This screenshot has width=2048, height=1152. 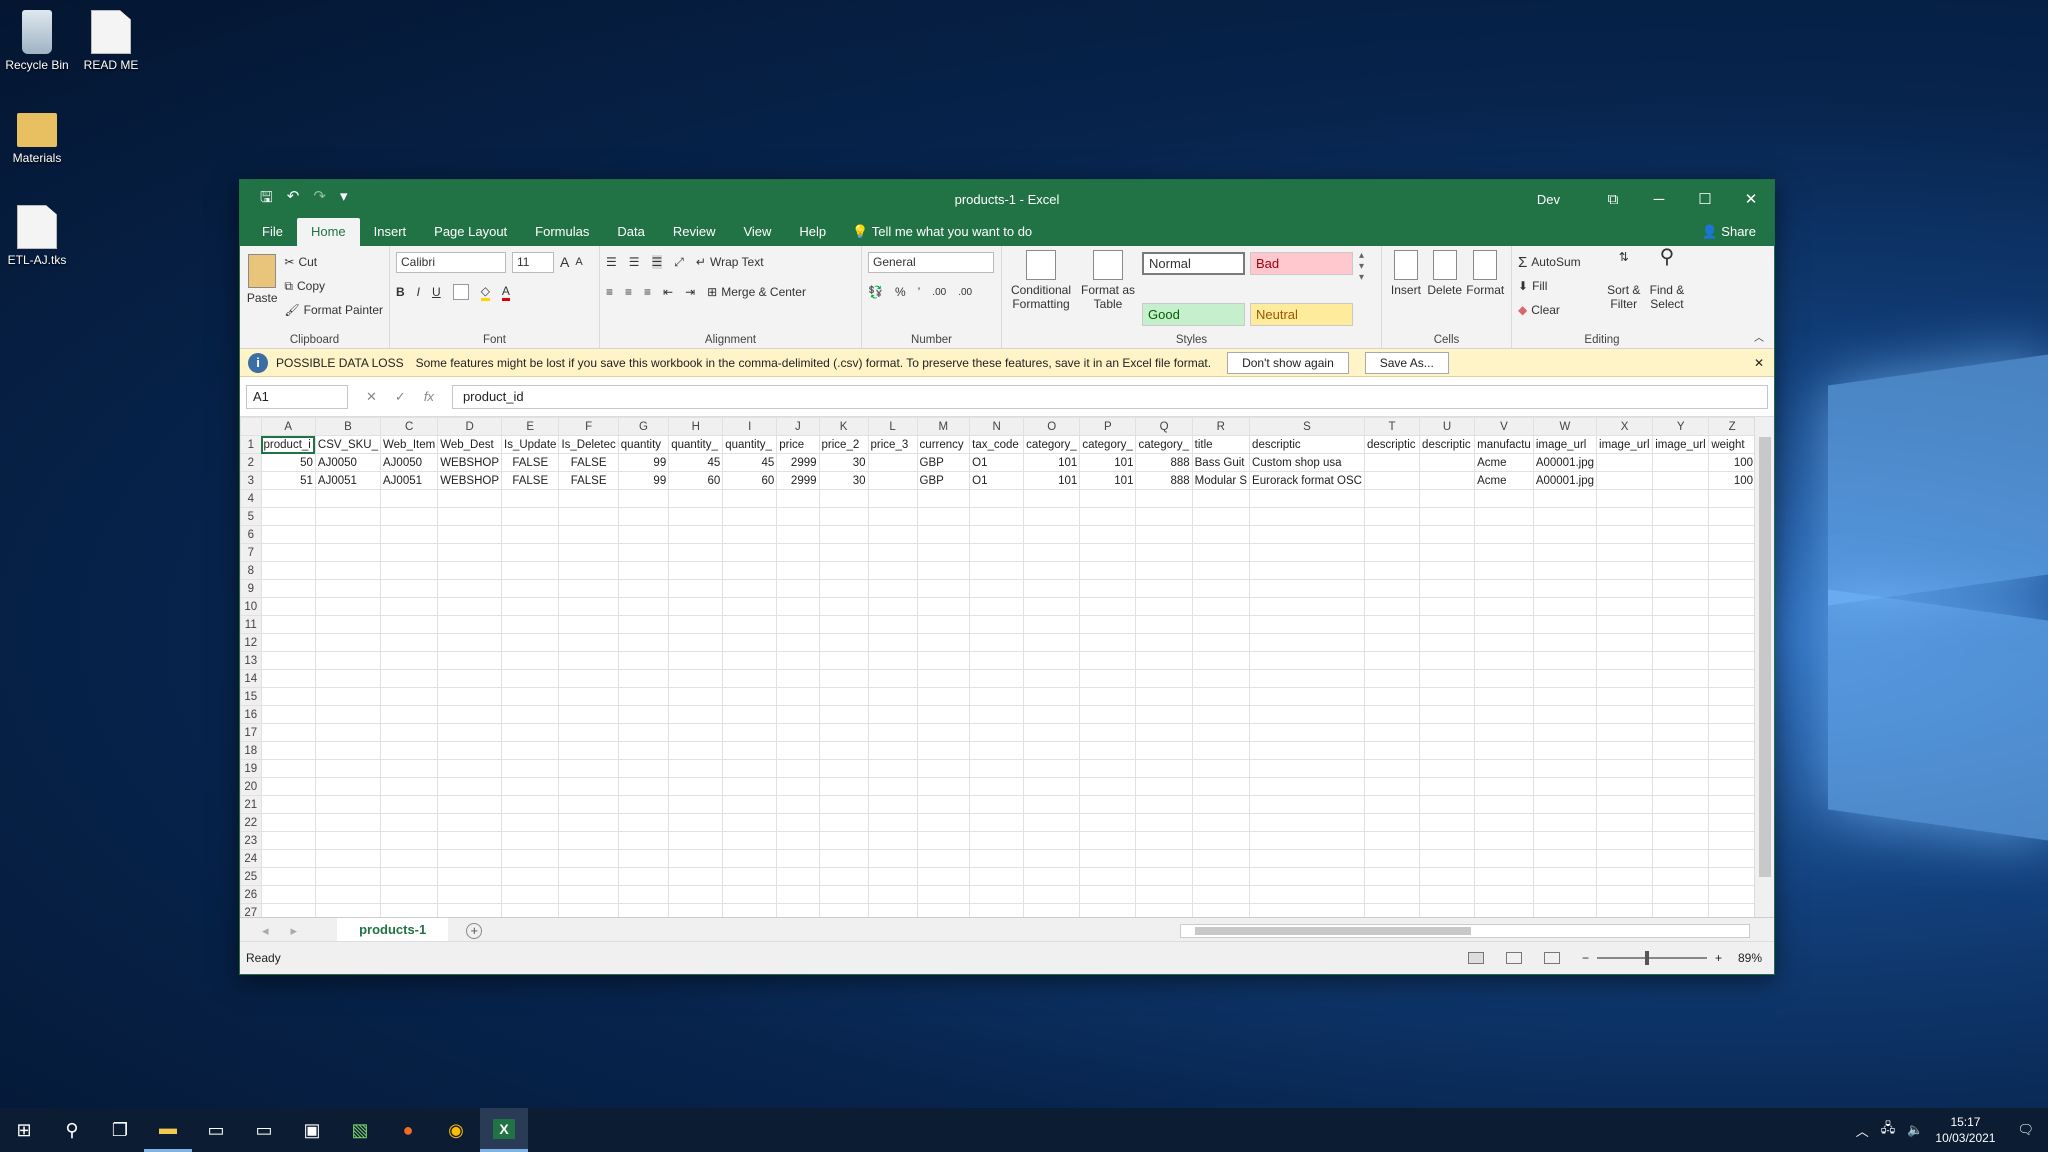 What do you see at coordinates (812, 232) in the screenshot?
I see `tab-help: Help` at bounding box center [812, 232].